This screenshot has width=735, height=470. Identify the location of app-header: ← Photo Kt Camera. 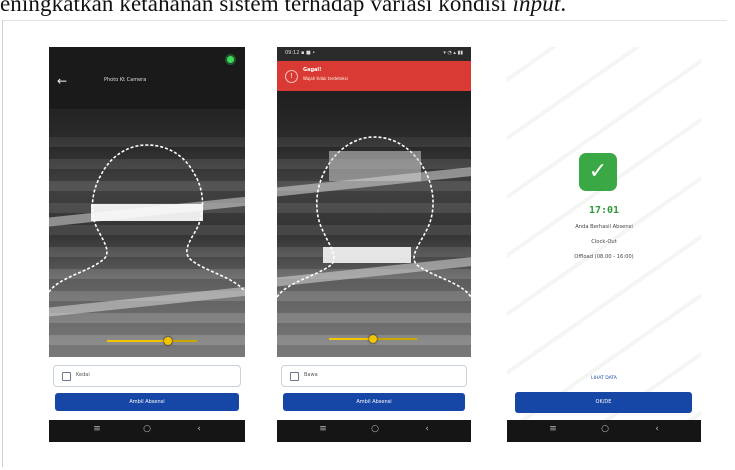
(147, 78).